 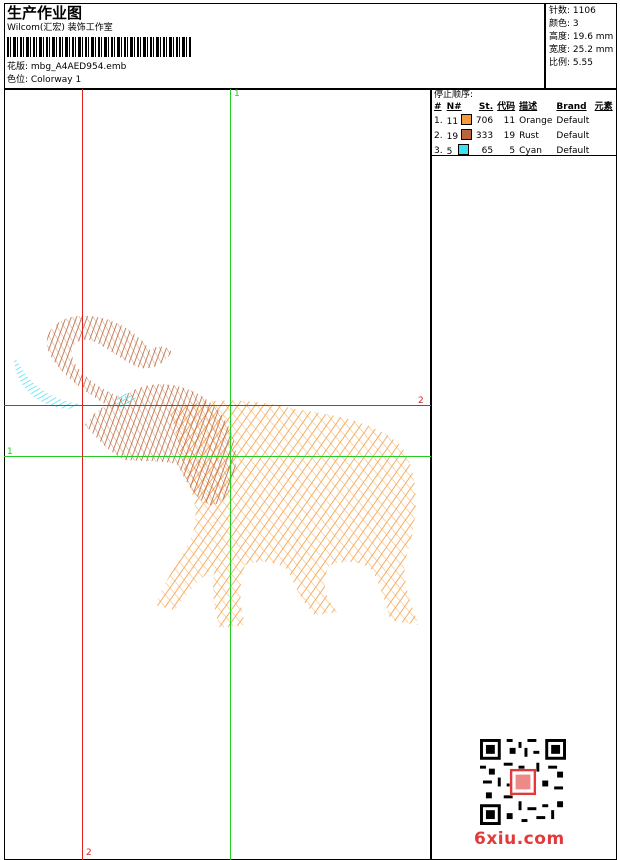 I want to click on green-horizontal-label: 1, so click(x=10, y=452).